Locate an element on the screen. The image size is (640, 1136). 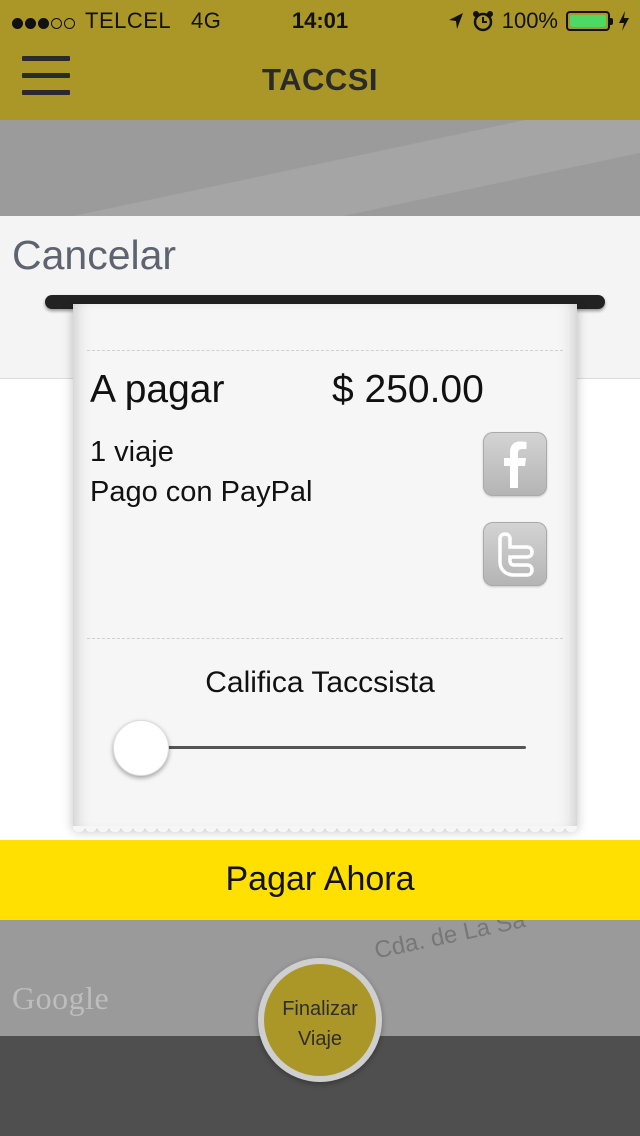
pay-now-button: Pagar Ahora is located at coordinates (320, 880).